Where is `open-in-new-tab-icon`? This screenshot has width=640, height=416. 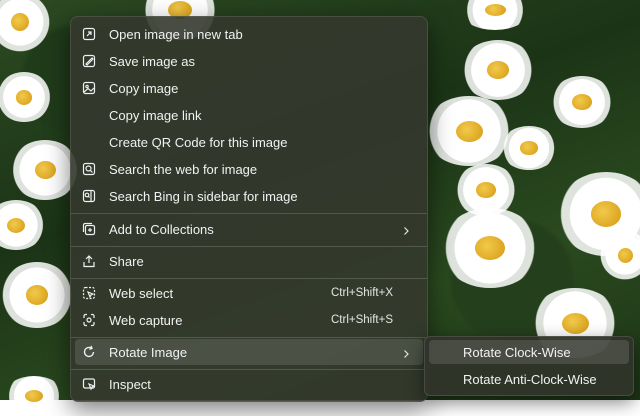 open-in-new-tab-icon is located at coordinates (89, 34).